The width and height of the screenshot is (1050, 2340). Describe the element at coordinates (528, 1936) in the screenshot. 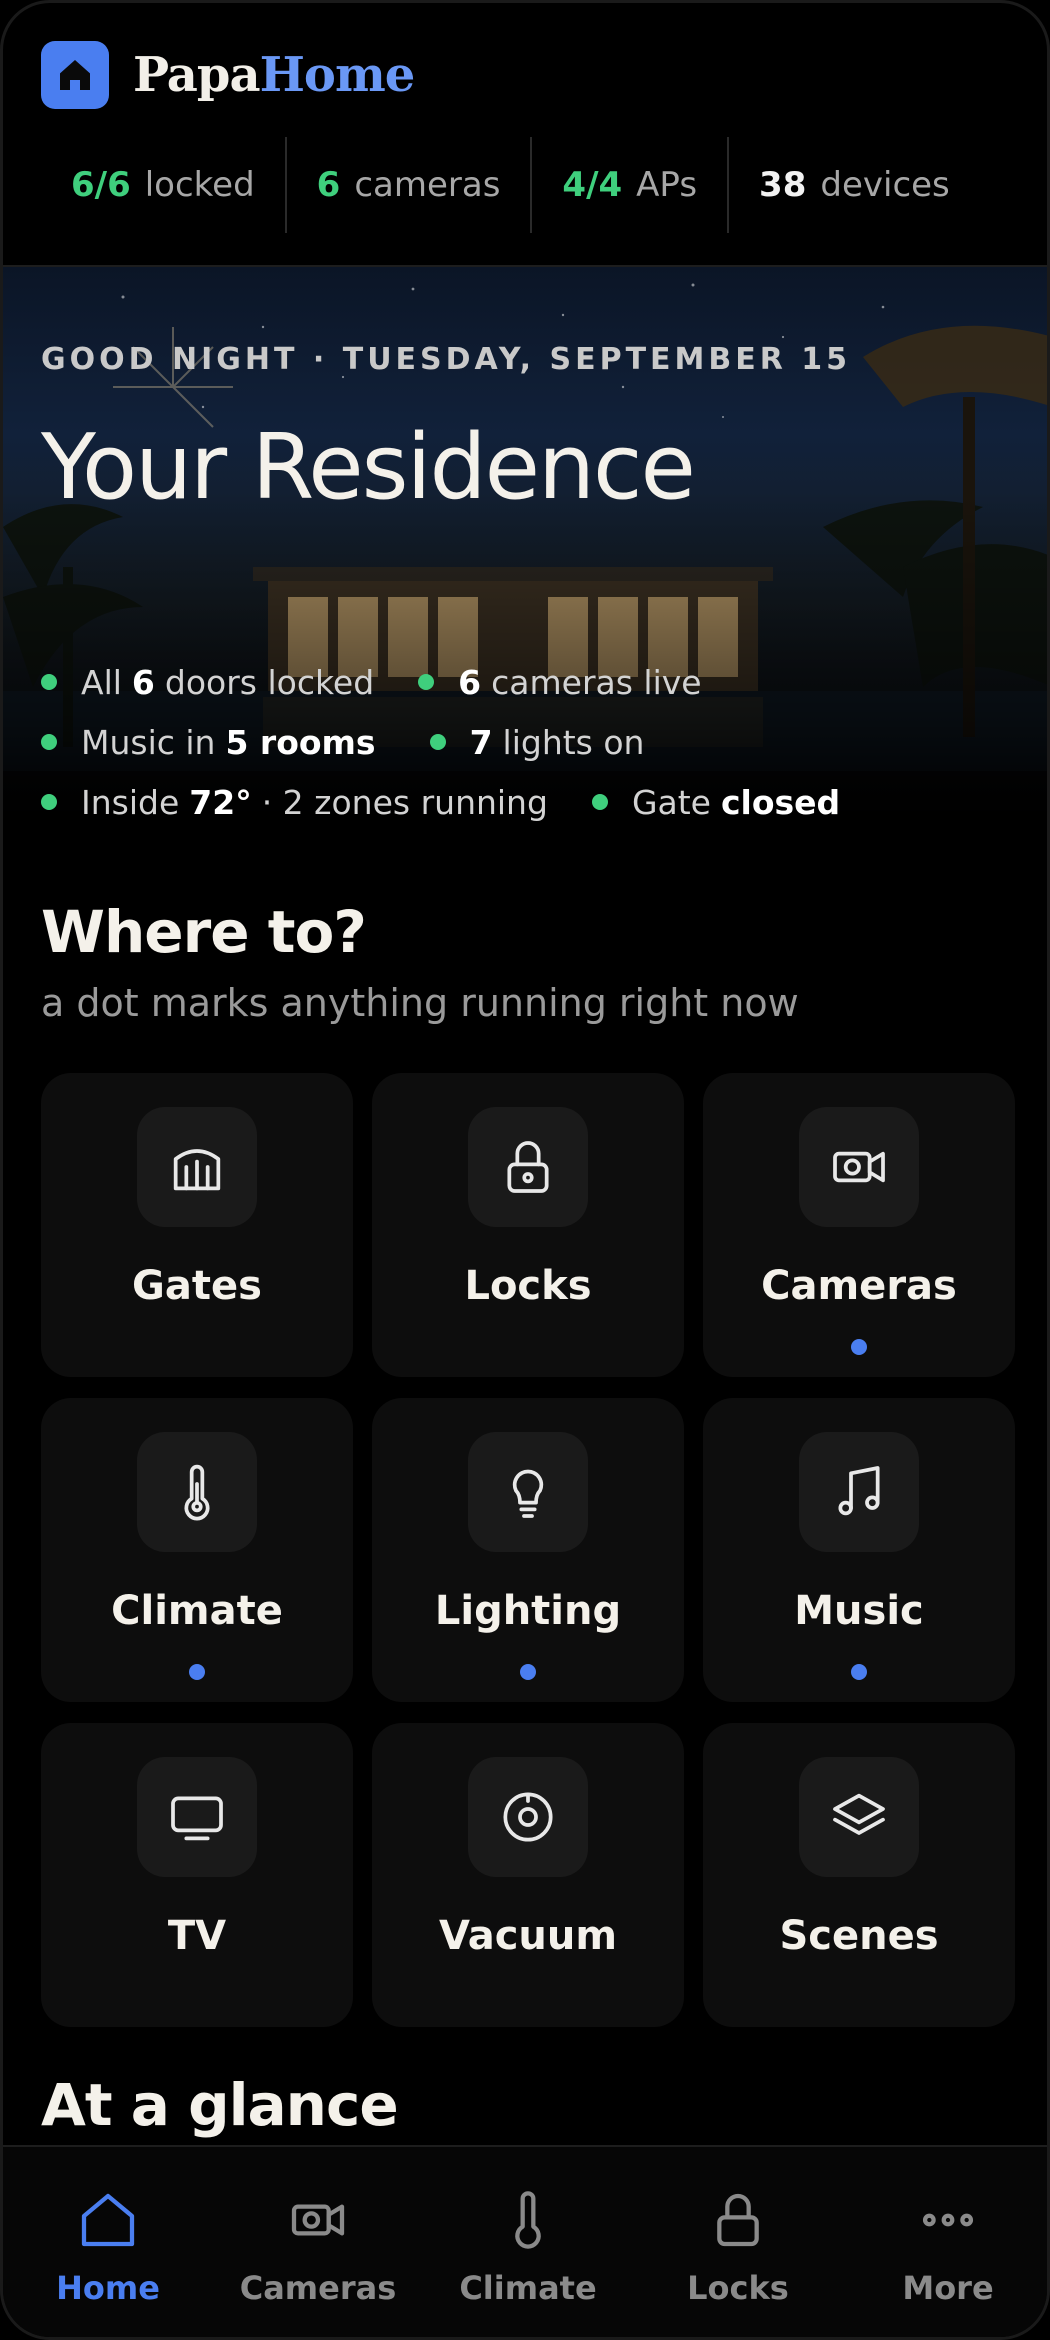

I see `tile-label: Vacuum` at that location.